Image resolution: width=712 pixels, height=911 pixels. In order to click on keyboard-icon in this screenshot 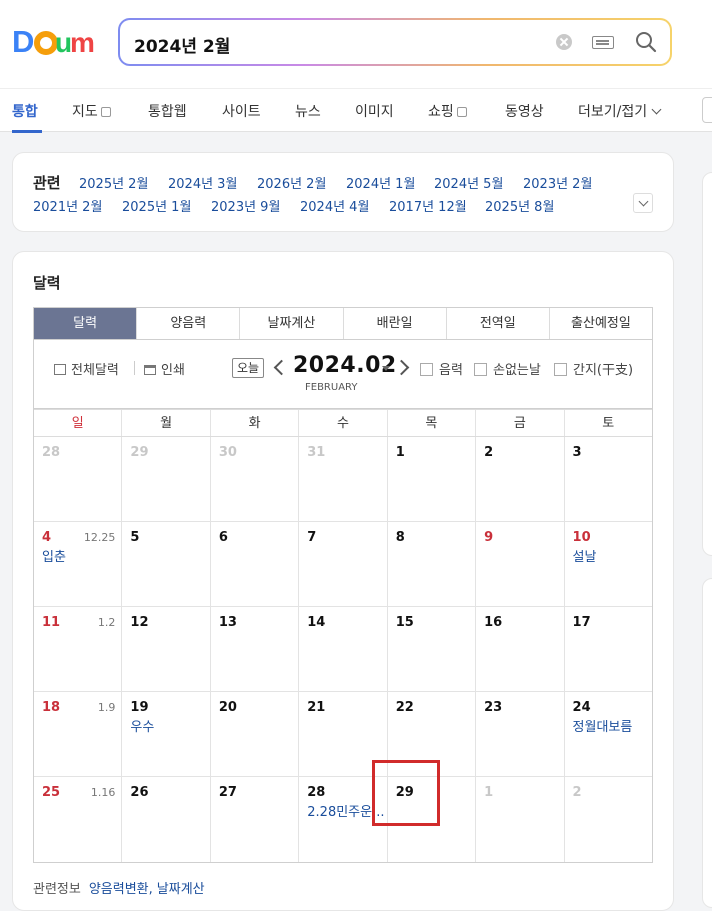, I will do `click(603, 42)`.